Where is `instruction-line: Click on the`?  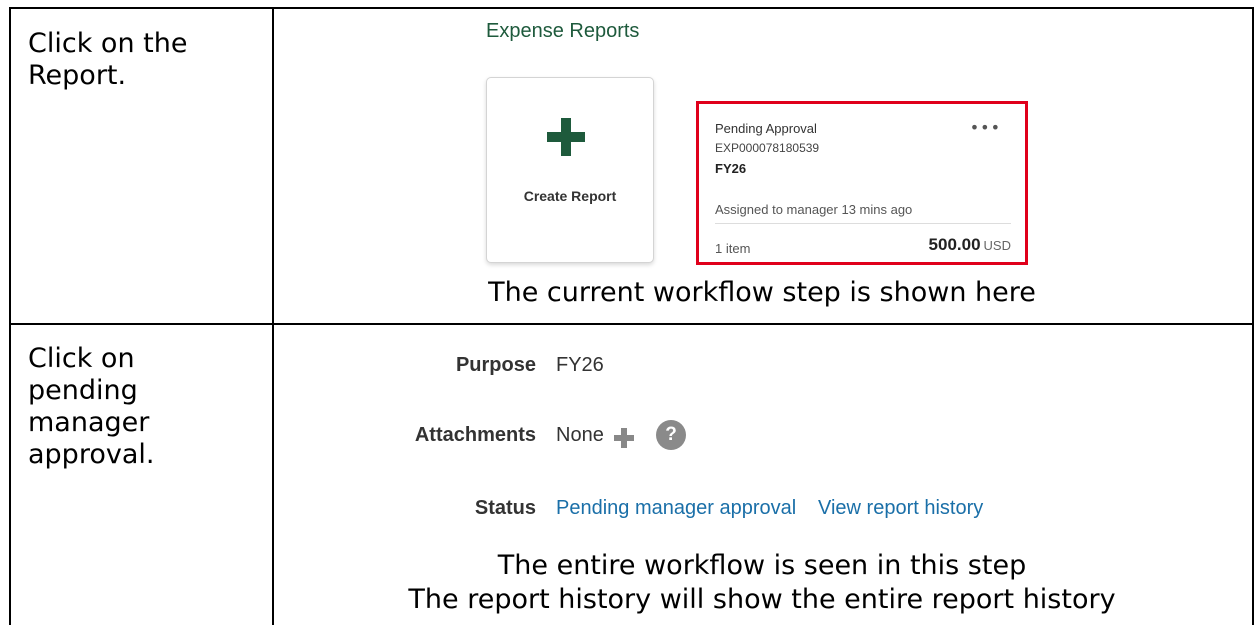
instruction-line: Click on the is located at coordinates (108, 43).